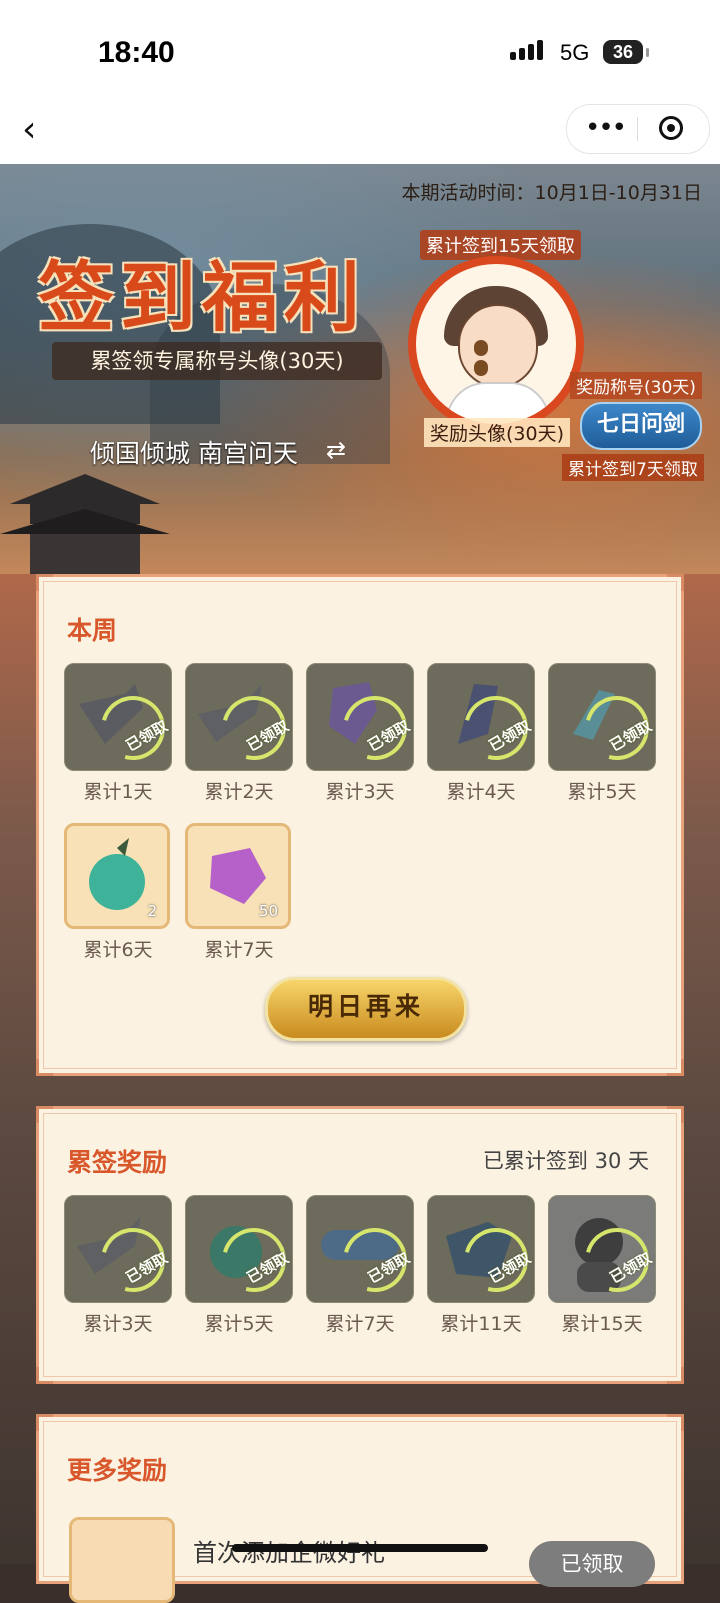 This screenshot has height=1603, width=720. Describe the element at coordinates (118, 792) in the screenshot. I see `reward-day-label: 累计1天` at that location.